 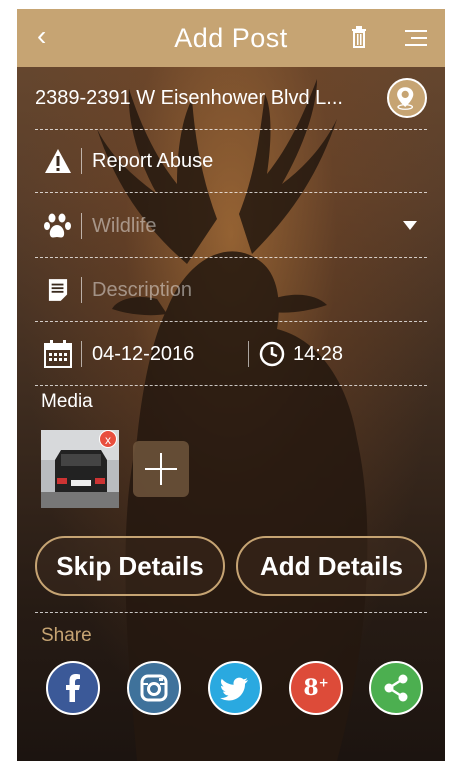 I want to click on category-dropdown: Wildlife, so click(x=231, y=226).